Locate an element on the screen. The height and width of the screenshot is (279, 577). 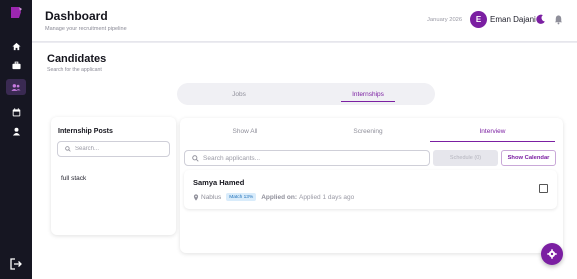
person-icon is located at coordinates (16, 131).